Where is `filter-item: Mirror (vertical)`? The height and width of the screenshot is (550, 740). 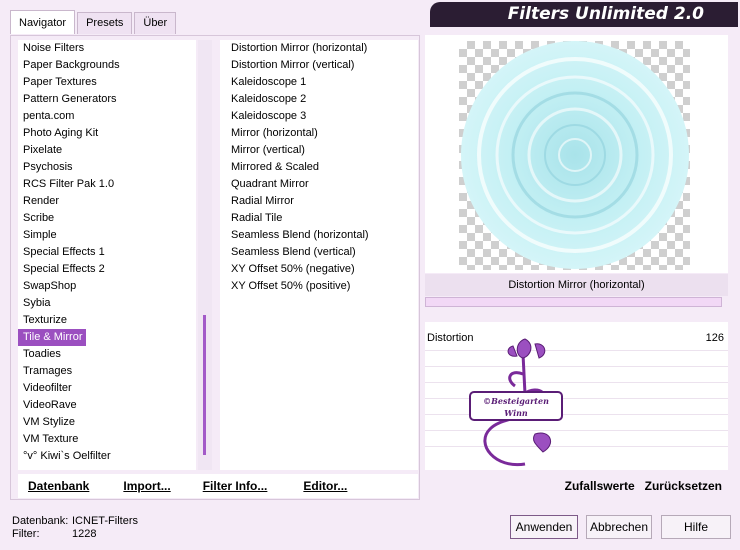 filter-item: Mirror (vertical) is located at coordinates (322, 150).